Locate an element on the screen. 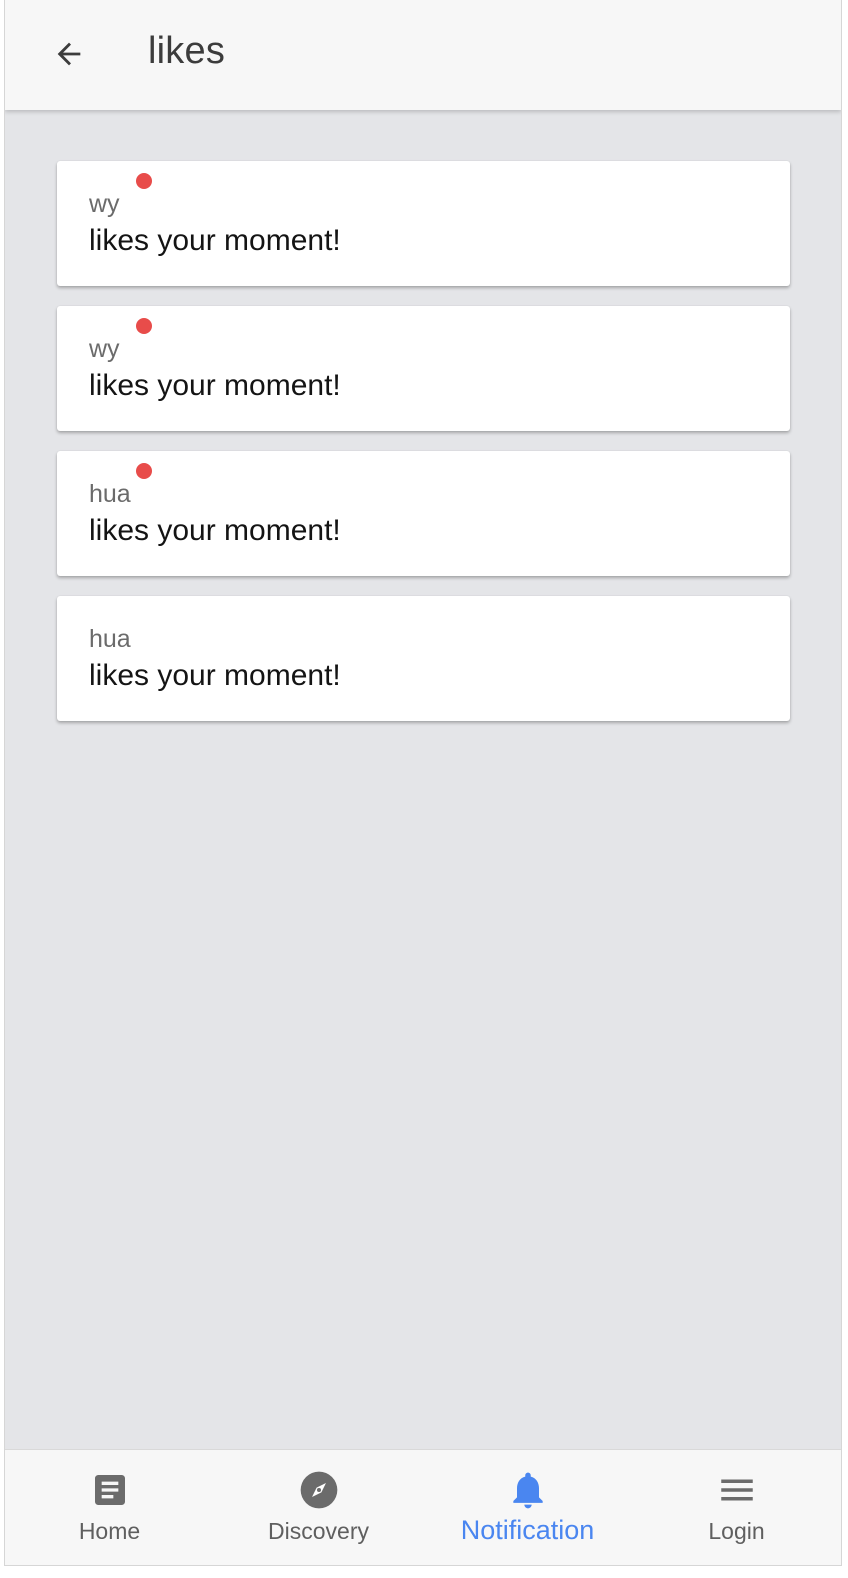  nav-label-login: Login is located at coordinates (736, 1531).